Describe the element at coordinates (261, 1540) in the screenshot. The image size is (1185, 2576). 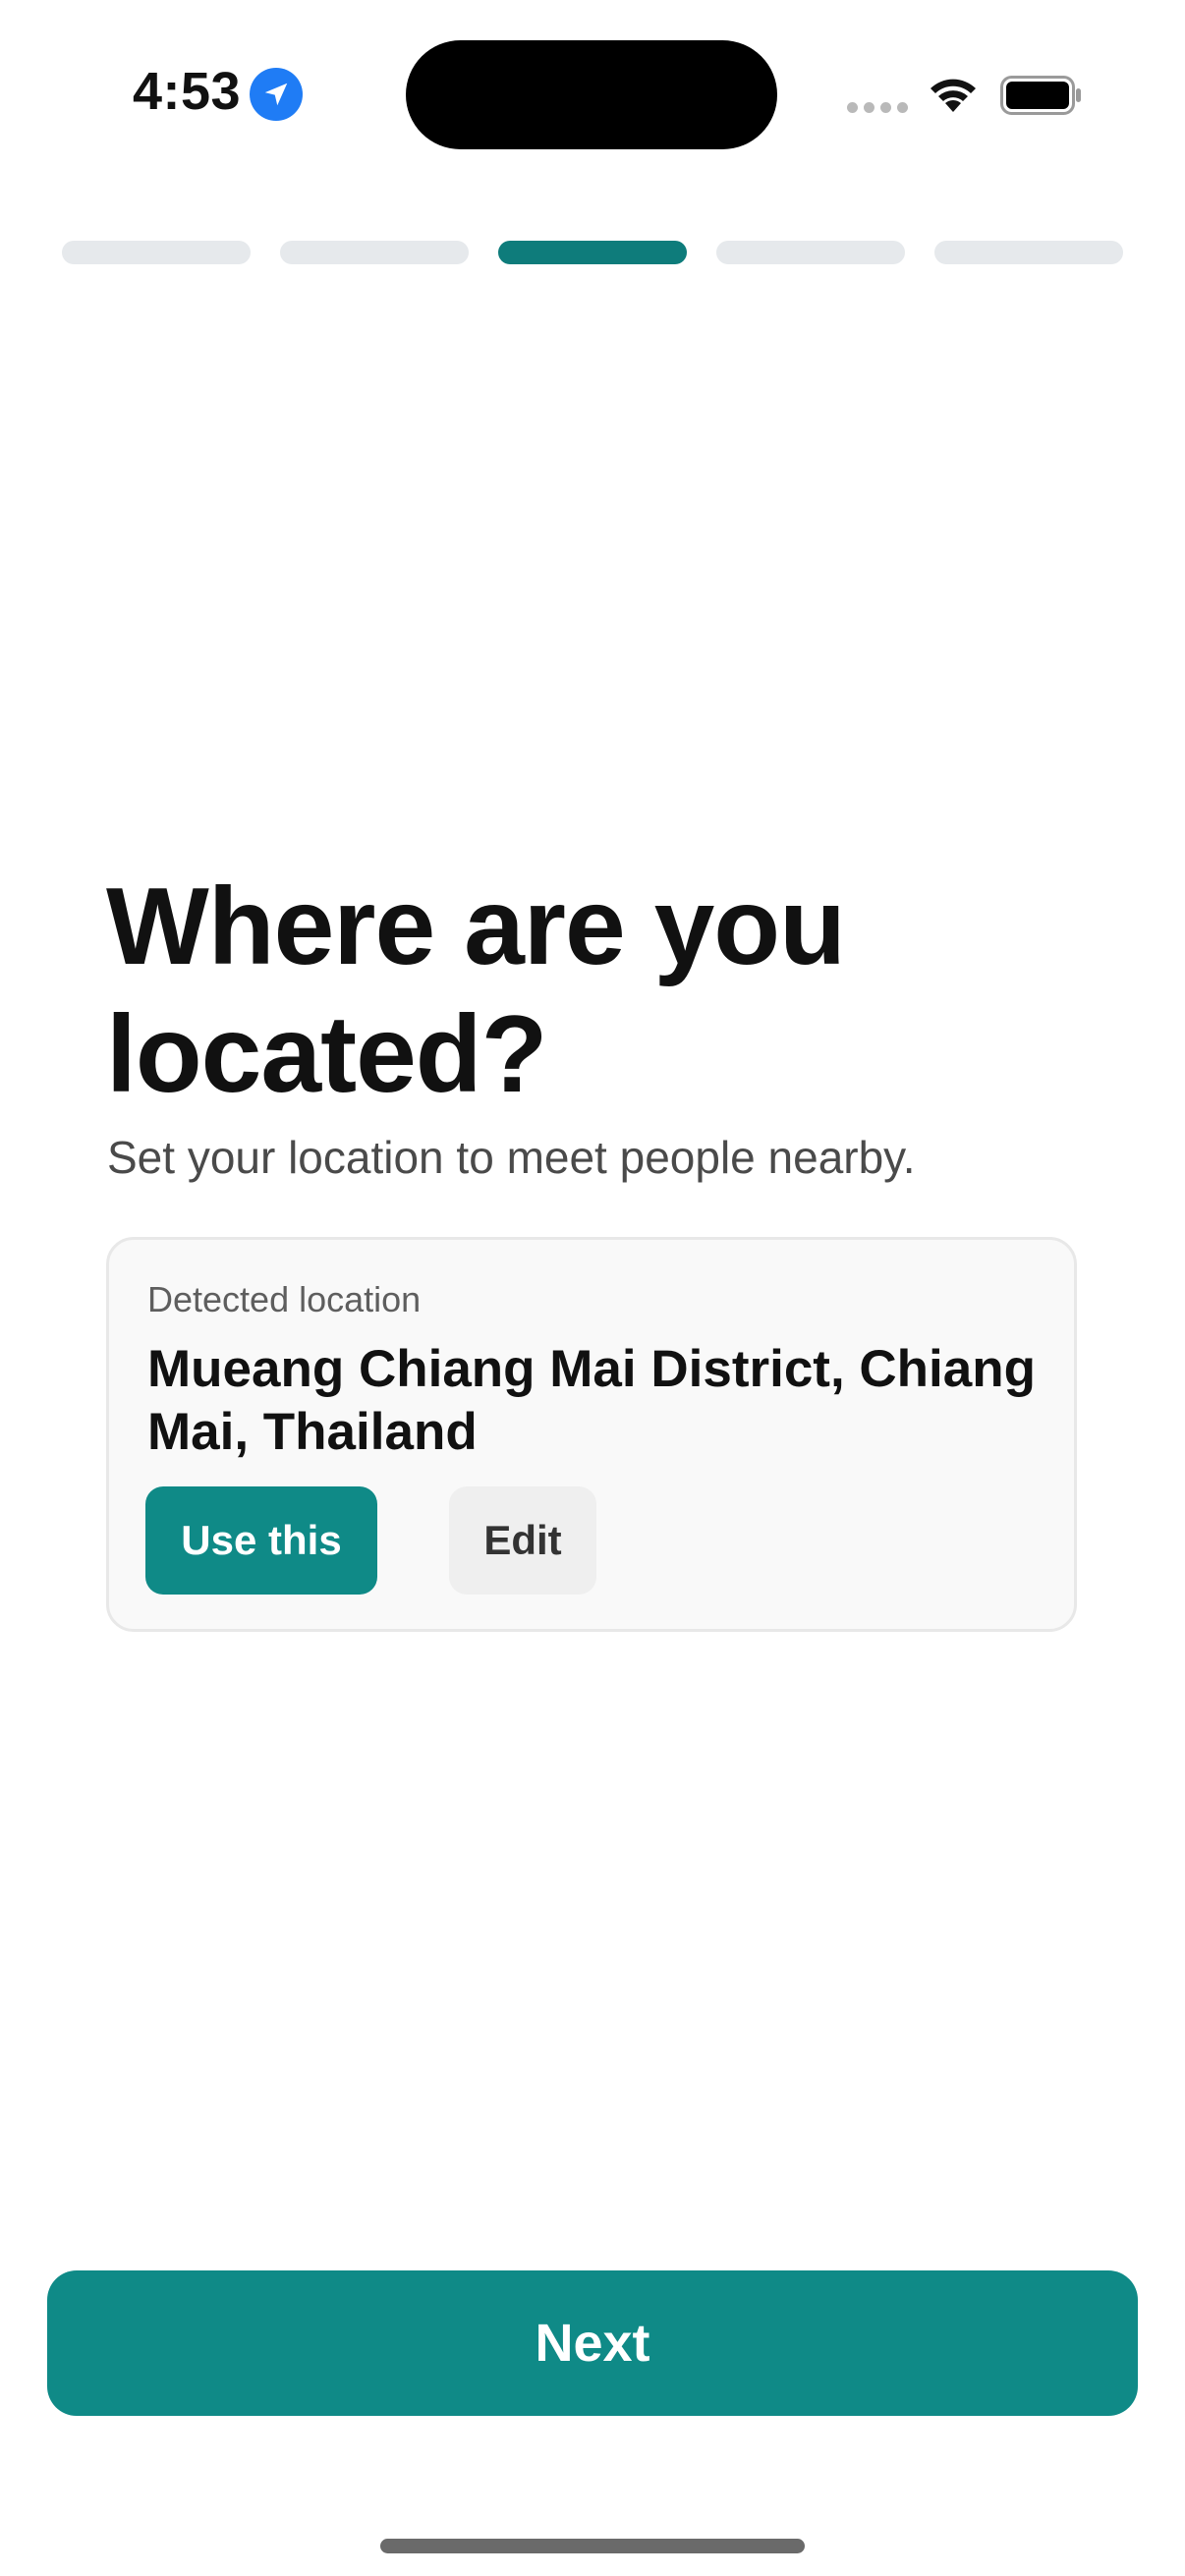
I see `use-this-button: Use this` at that location.